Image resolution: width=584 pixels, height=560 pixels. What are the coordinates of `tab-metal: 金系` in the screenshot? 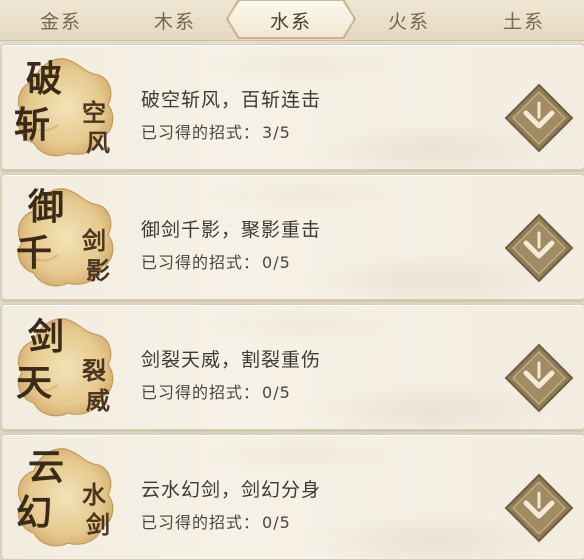 It's located at (61, 20).